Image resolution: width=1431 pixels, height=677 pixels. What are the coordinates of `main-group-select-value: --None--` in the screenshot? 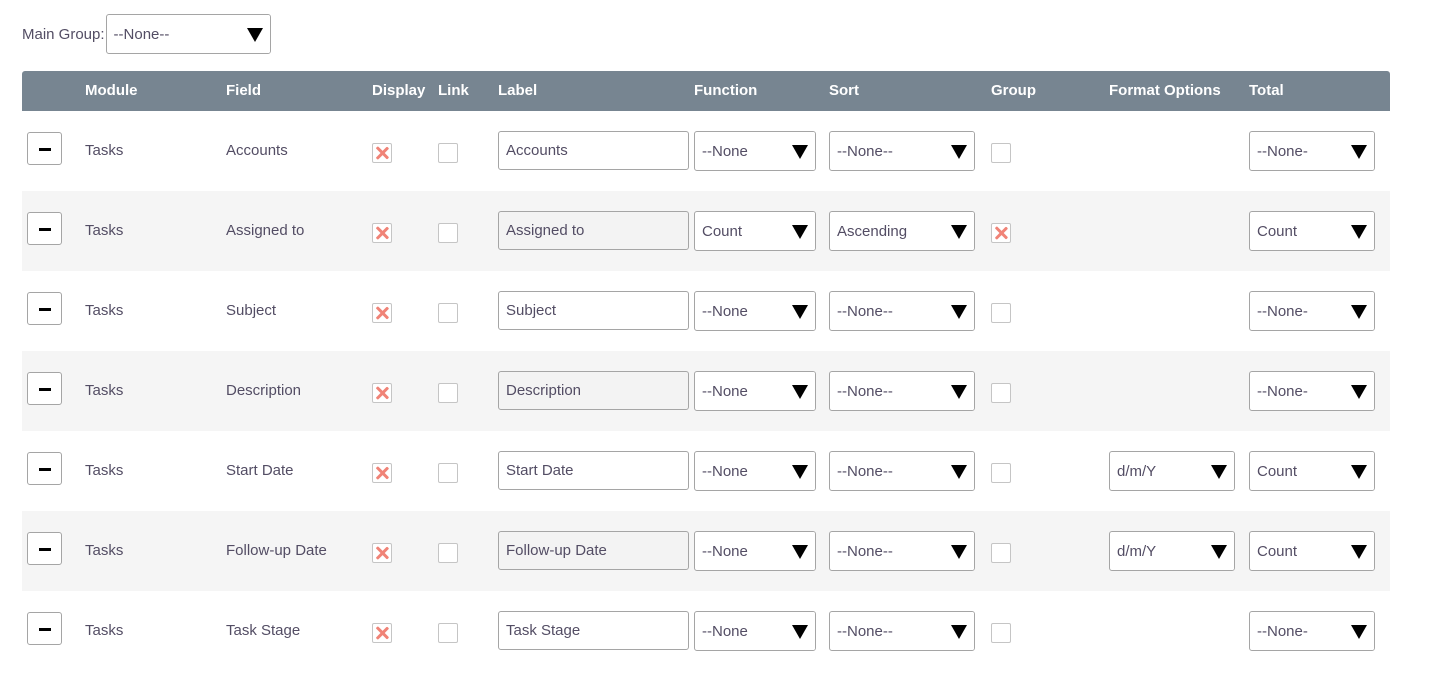 It's located at (141, 34).